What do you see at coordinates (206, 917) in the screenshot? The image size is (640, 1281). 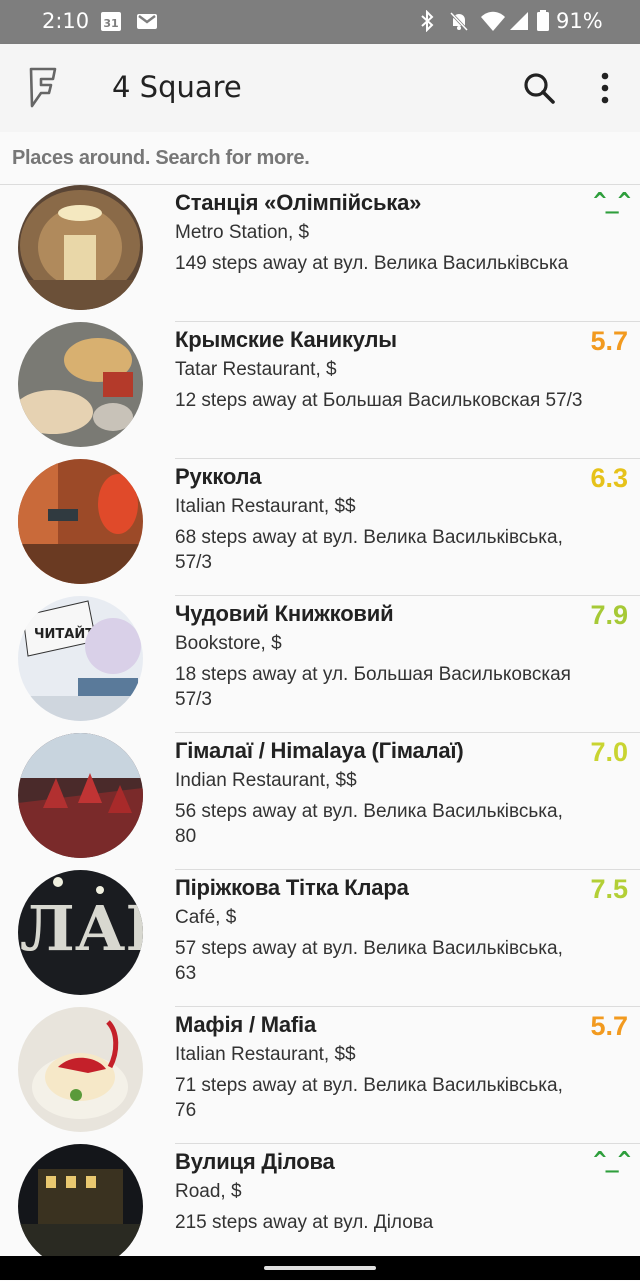 I see `place-category: Café, $` at bounding box center [206, 917].